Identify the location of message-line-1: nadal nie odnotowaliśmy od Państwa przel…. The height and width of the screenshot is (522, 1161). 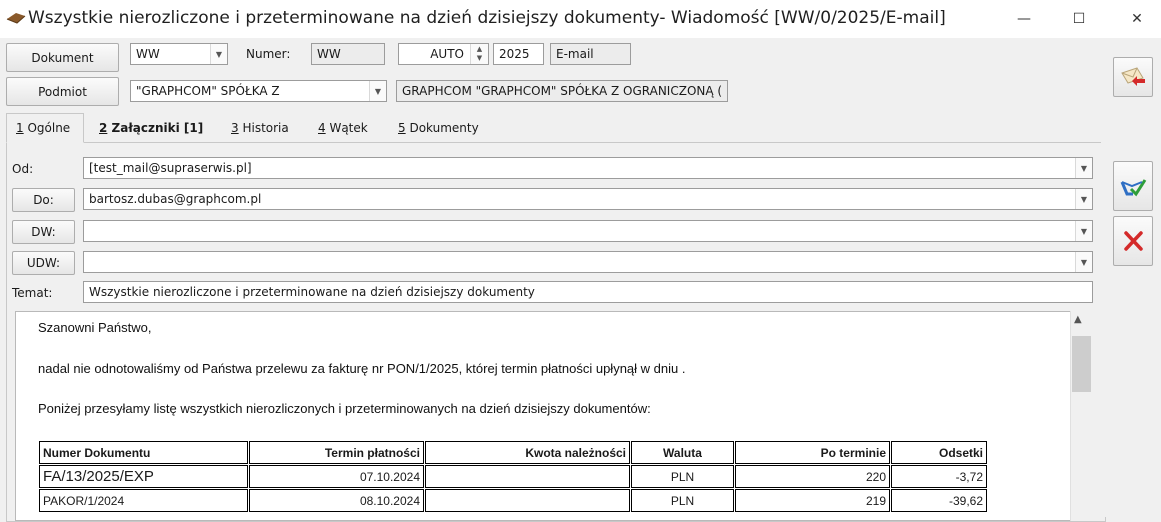
(362, 368).